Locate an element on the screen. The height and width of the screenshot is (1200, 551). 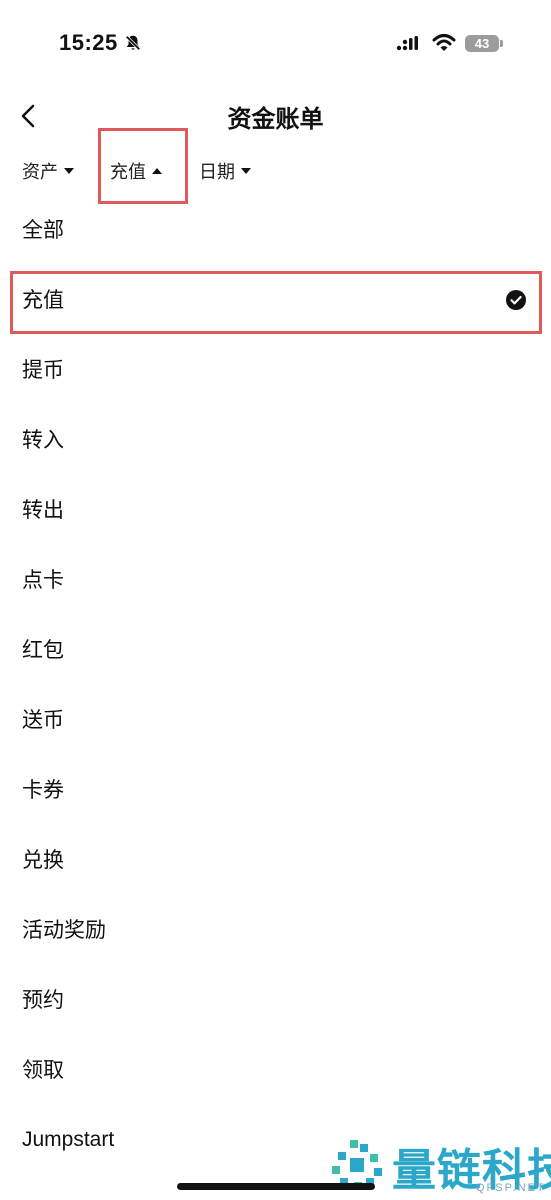
filter-bar: 资产 充值 日期 is located at coordinates (275, 171).